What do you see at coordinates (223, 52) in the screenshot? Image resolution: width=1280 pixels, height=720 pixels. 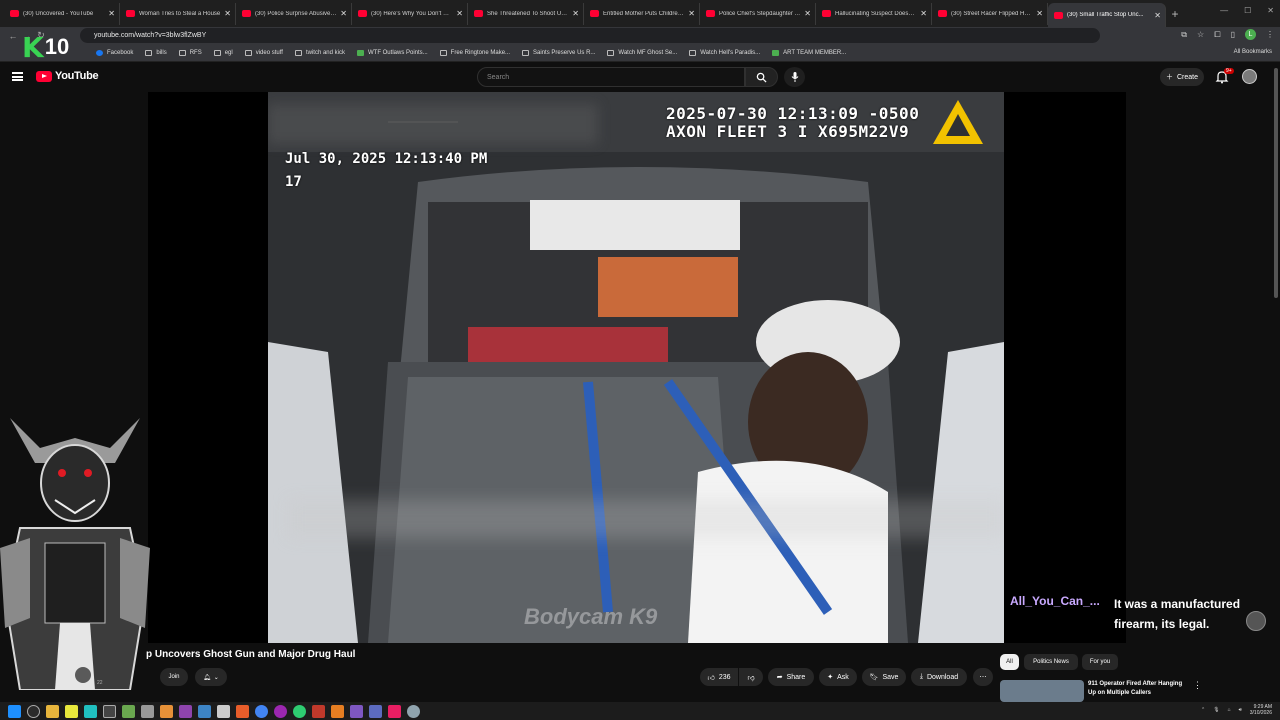 I see `bookmark-folder: egl` at bounding box center [223, 52].